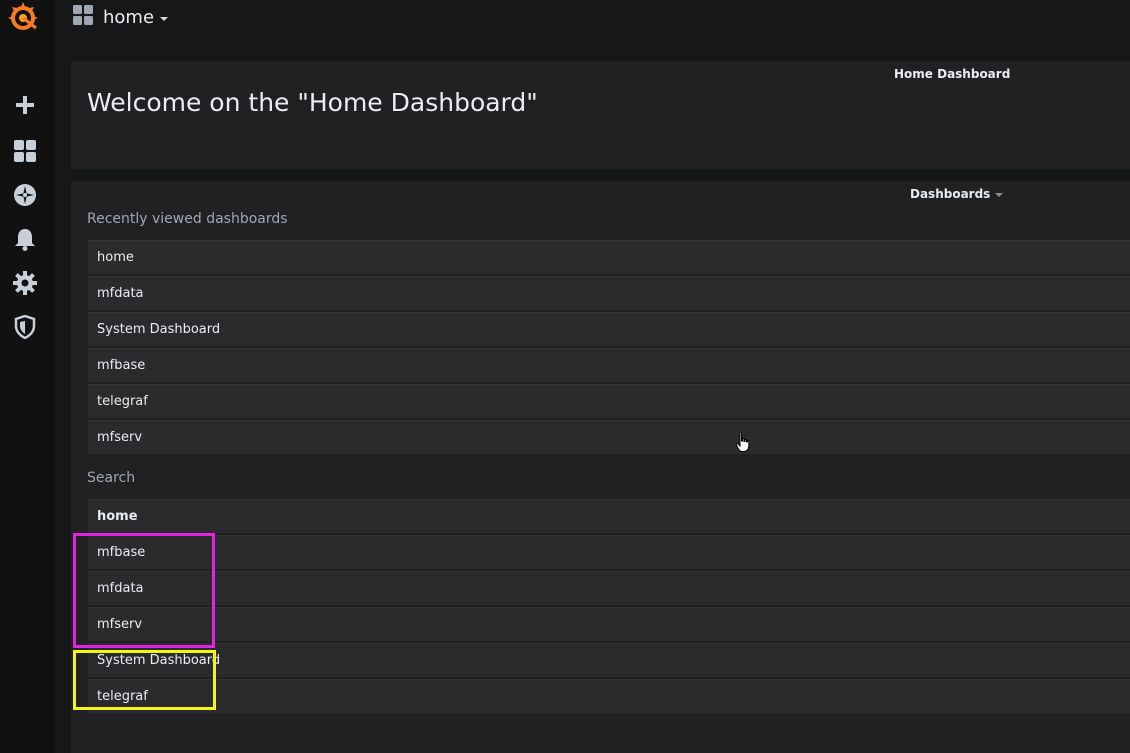 The image size is (1130, 753). What do you see at coordinates (27, 376) in the screenshot?
I see `side-menu` at bounding box center [27, 376].